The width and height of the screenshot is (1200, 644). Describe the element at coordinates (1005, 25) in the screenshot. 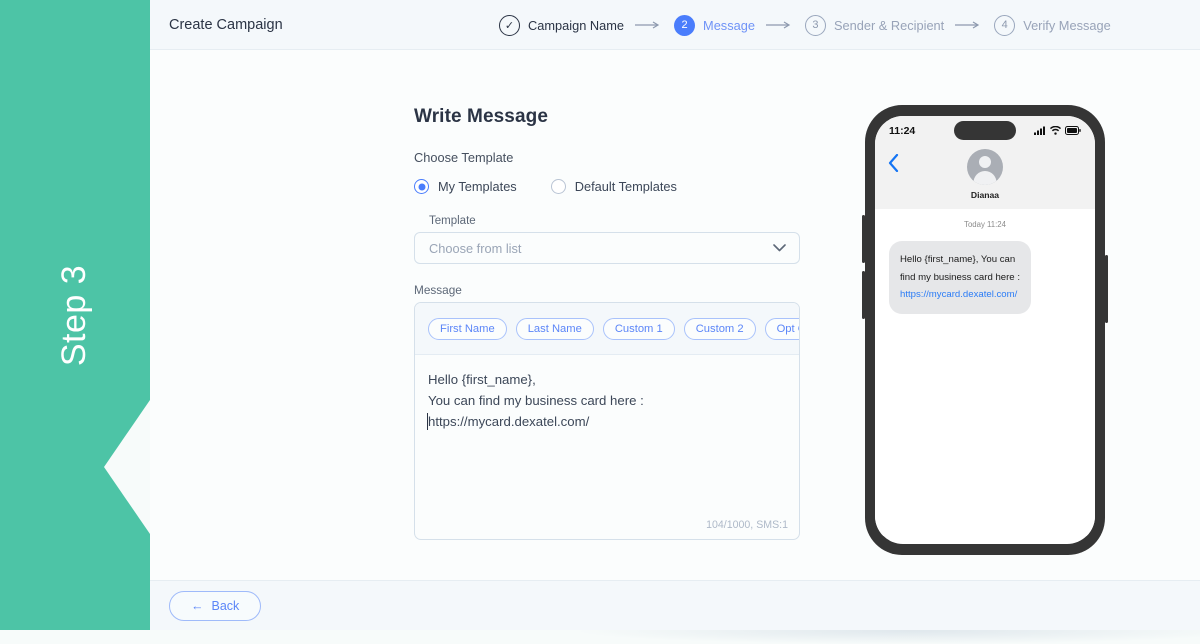

I see `stepper-number-4: 4` at that location.